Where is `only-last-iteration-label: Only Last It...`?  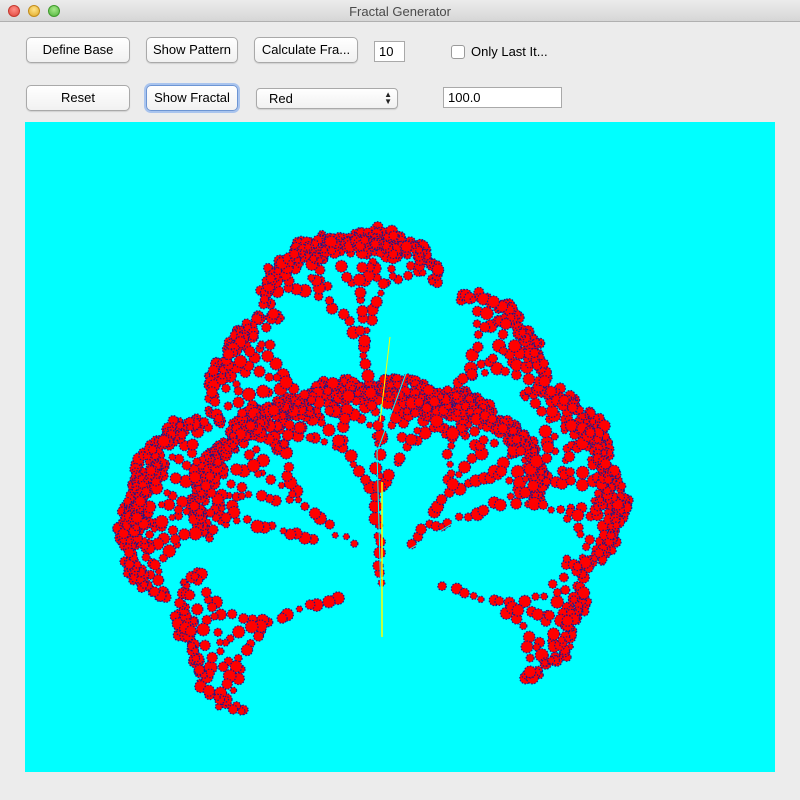
only-last-iteration-label: Only Last It... is located at coordinates (509, 51).